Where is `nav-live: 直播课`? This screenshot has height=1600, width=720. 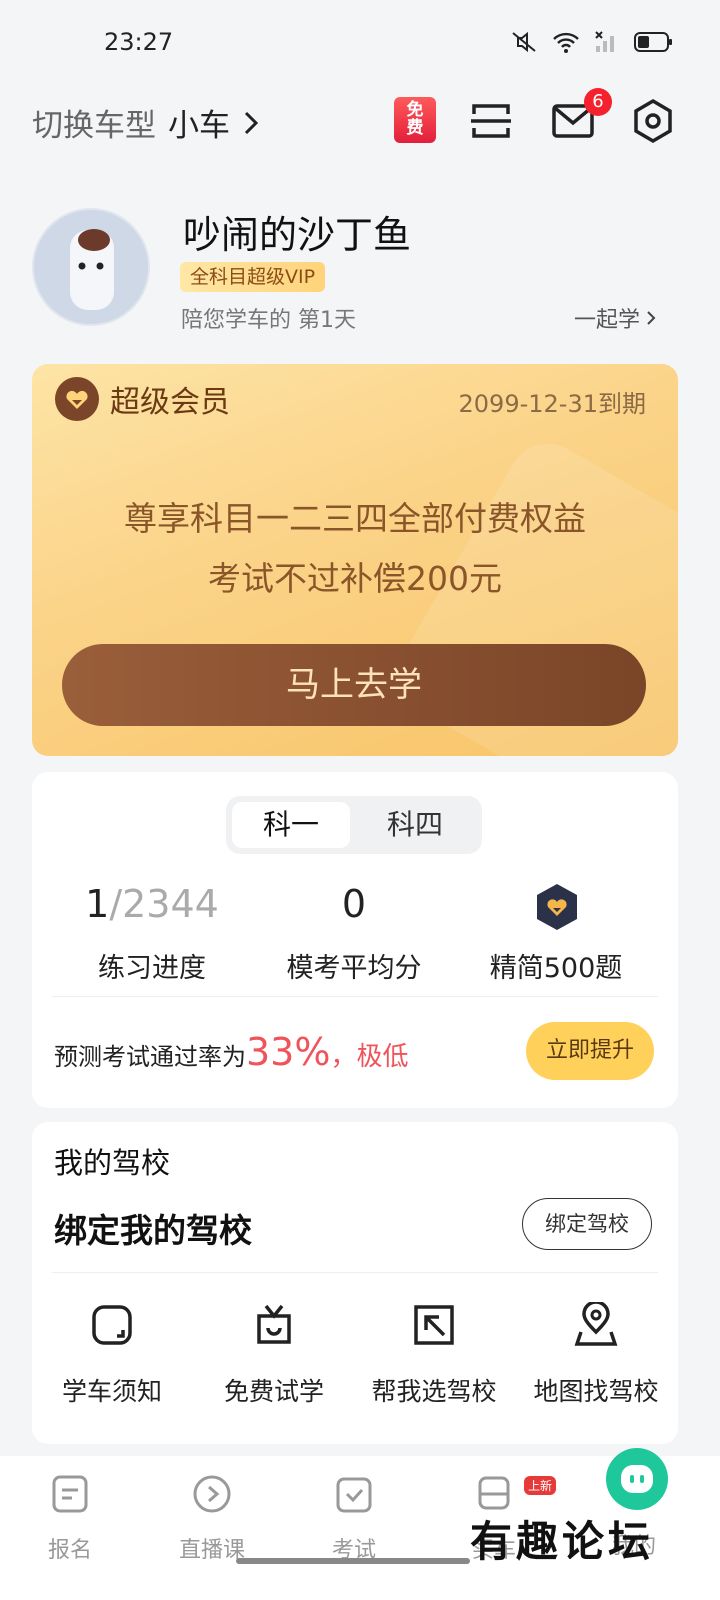
nav-live: 直播课 is located at coordinates (212, 1519).